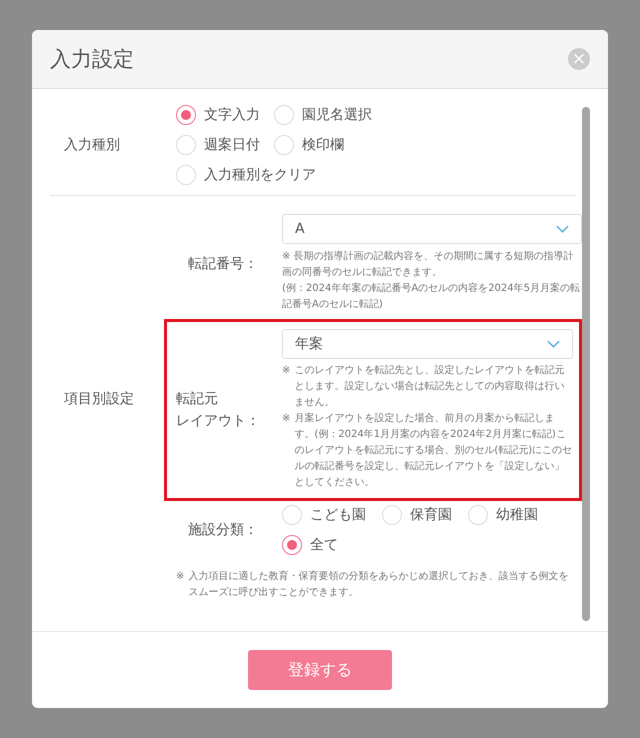  I want to click on radio-option: 検印欄, so click(309, 145).